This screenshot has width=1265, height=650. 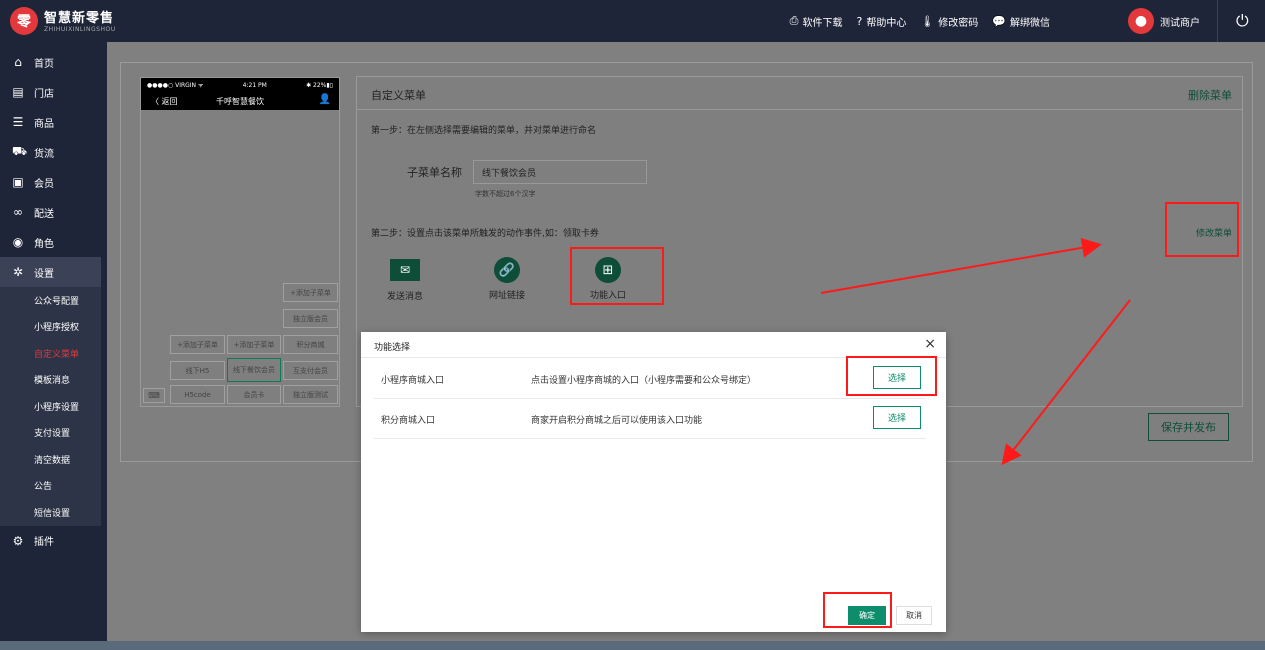 I want to click on power-icon: ⏻, so click(x=1242, y=21).